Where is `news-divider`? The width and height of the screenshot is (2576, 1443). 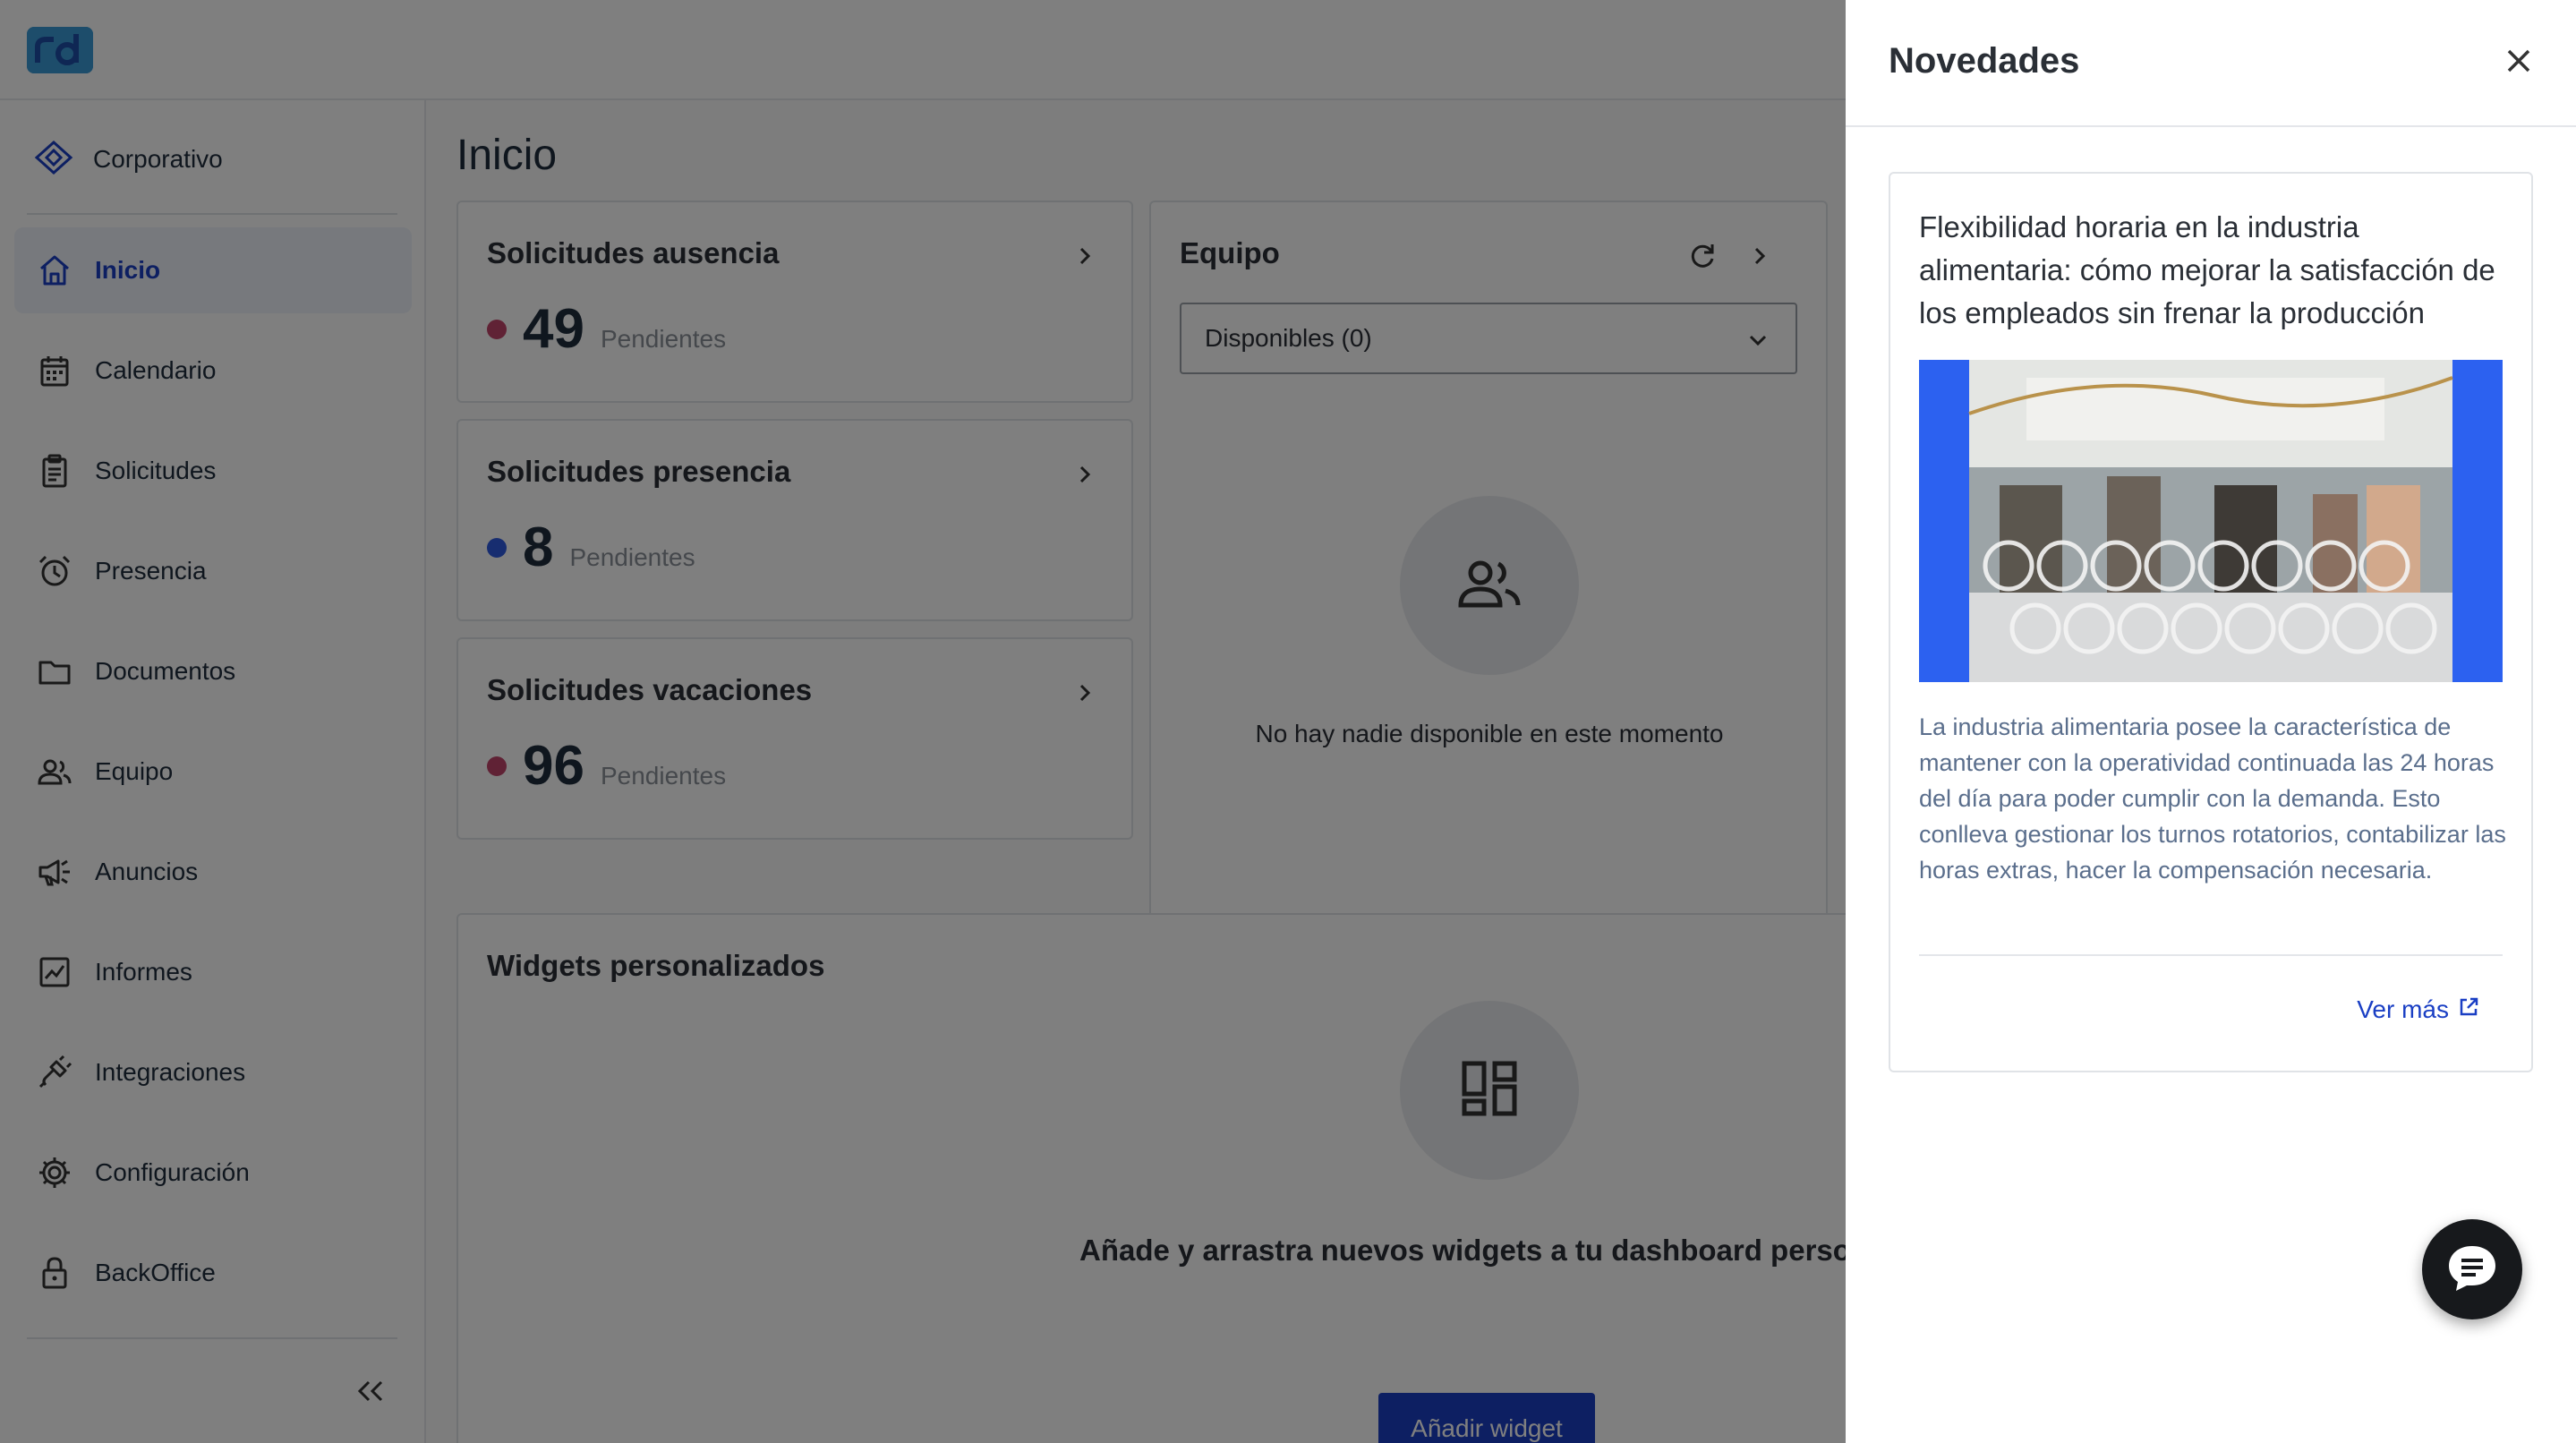
news-divider is located at coordinates (2211, 955).